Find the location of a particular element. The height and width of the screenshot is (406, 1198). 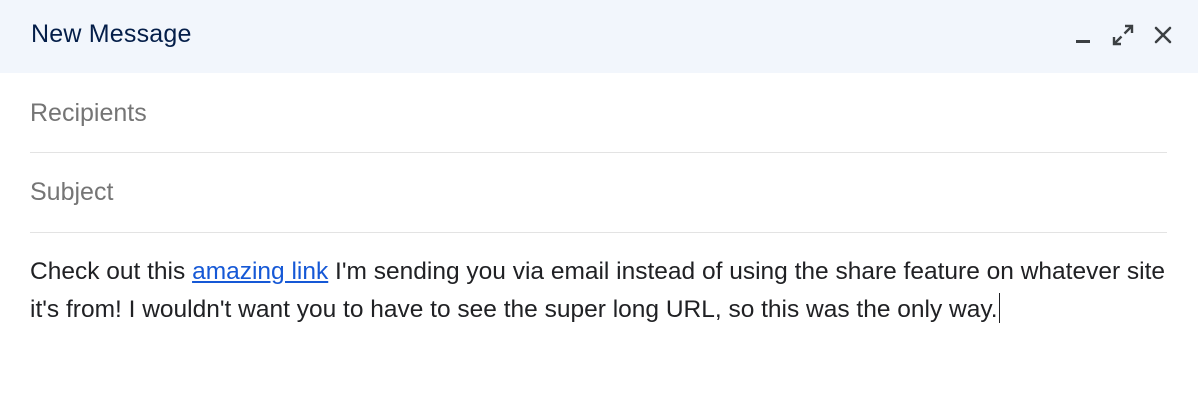

amazing-link: amazing link is located at coordinates (260, 271).